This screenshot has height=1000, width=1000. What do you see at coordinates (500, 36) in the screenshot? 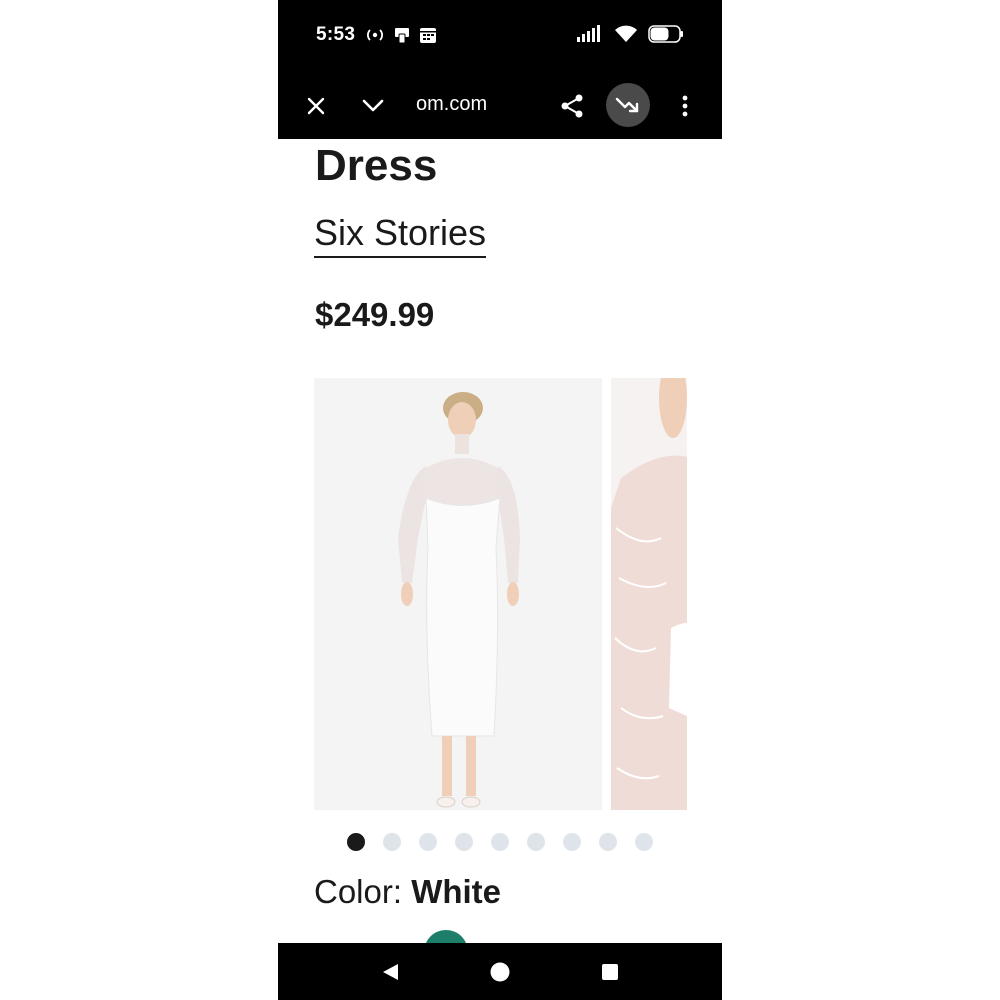
I see `status-bar: 5:53` at bounding box center [500, 36].